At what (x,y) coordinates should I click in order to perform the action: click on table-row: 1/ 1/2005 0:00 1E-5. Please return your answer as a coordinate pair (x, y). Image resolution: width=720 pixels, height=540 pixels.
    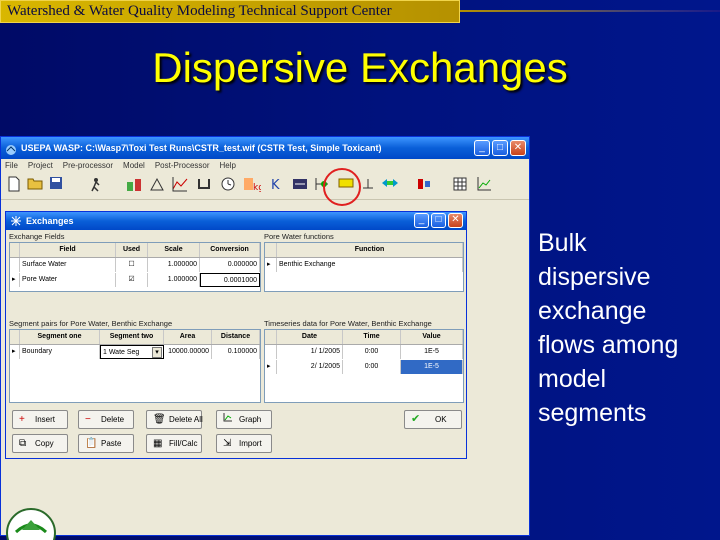
    Looking at the image, I should click on (364, 352).